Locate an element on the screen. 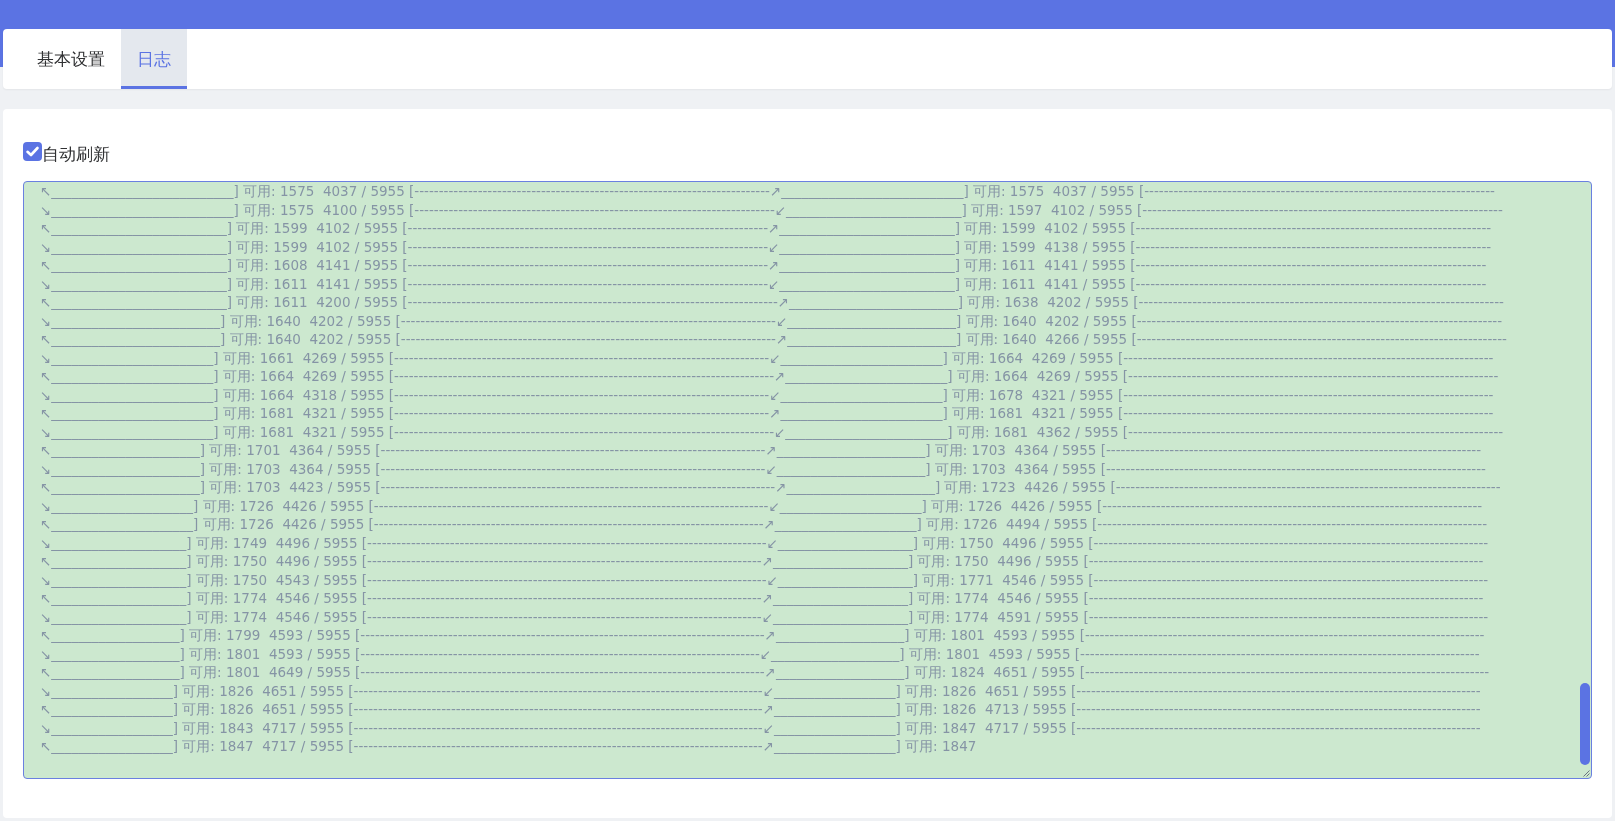 This screenshot has height=821, width=1615. log-line: ↖_____________________] 可用: 1726 4426 / 5955 [--------------------------------------------------------------------------------↗_____________________] 可用: 1726 4494 / 5955 [-------------------------------------------------------------------------------- is located at coordinates (763, 524).